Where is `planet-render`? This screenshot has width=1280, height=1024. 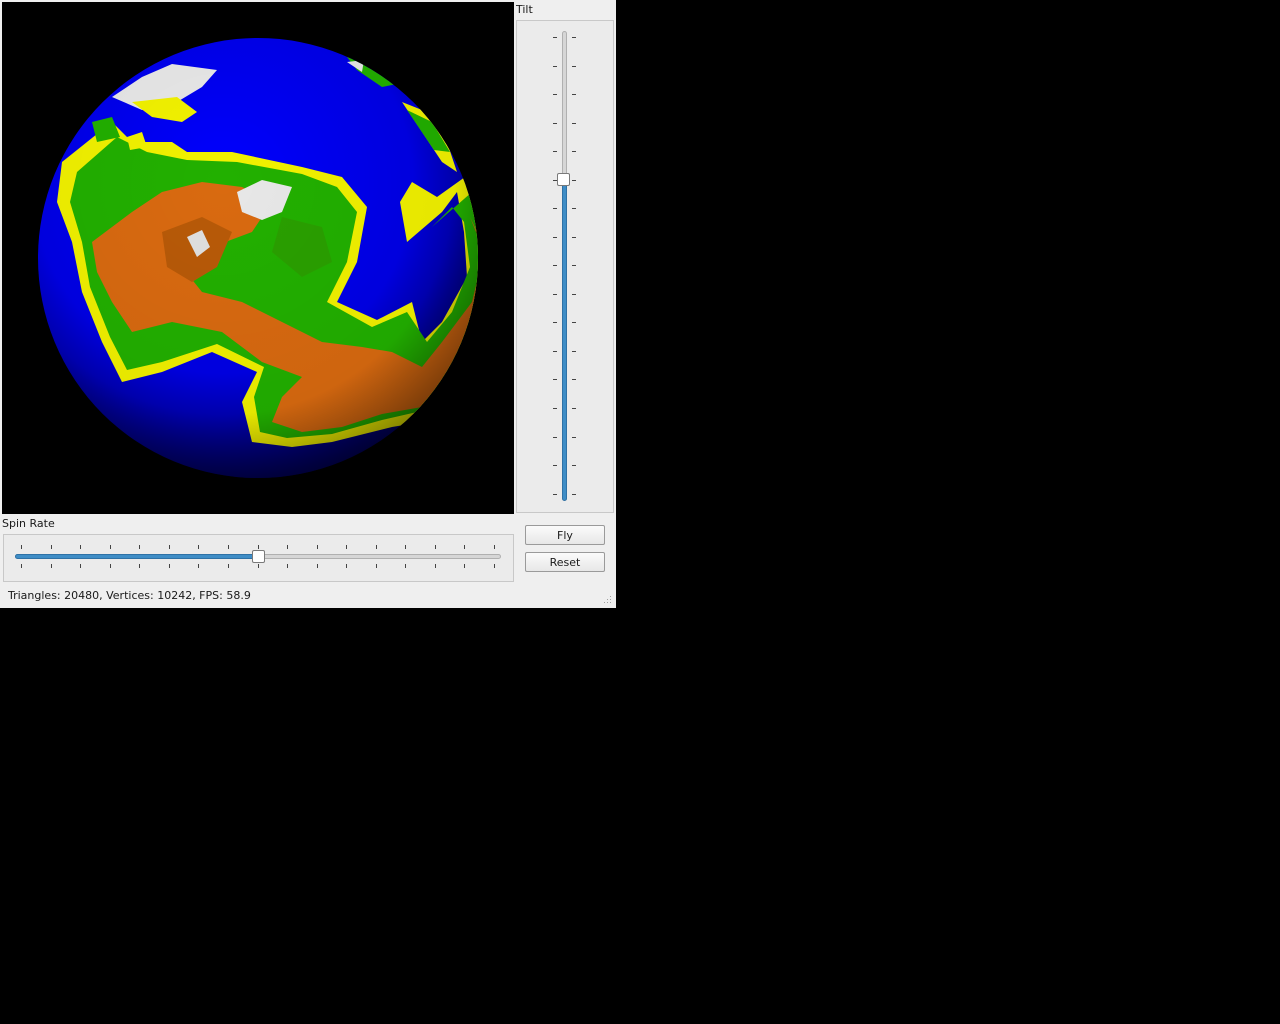 planet-render is located at coordinates (258, 258).